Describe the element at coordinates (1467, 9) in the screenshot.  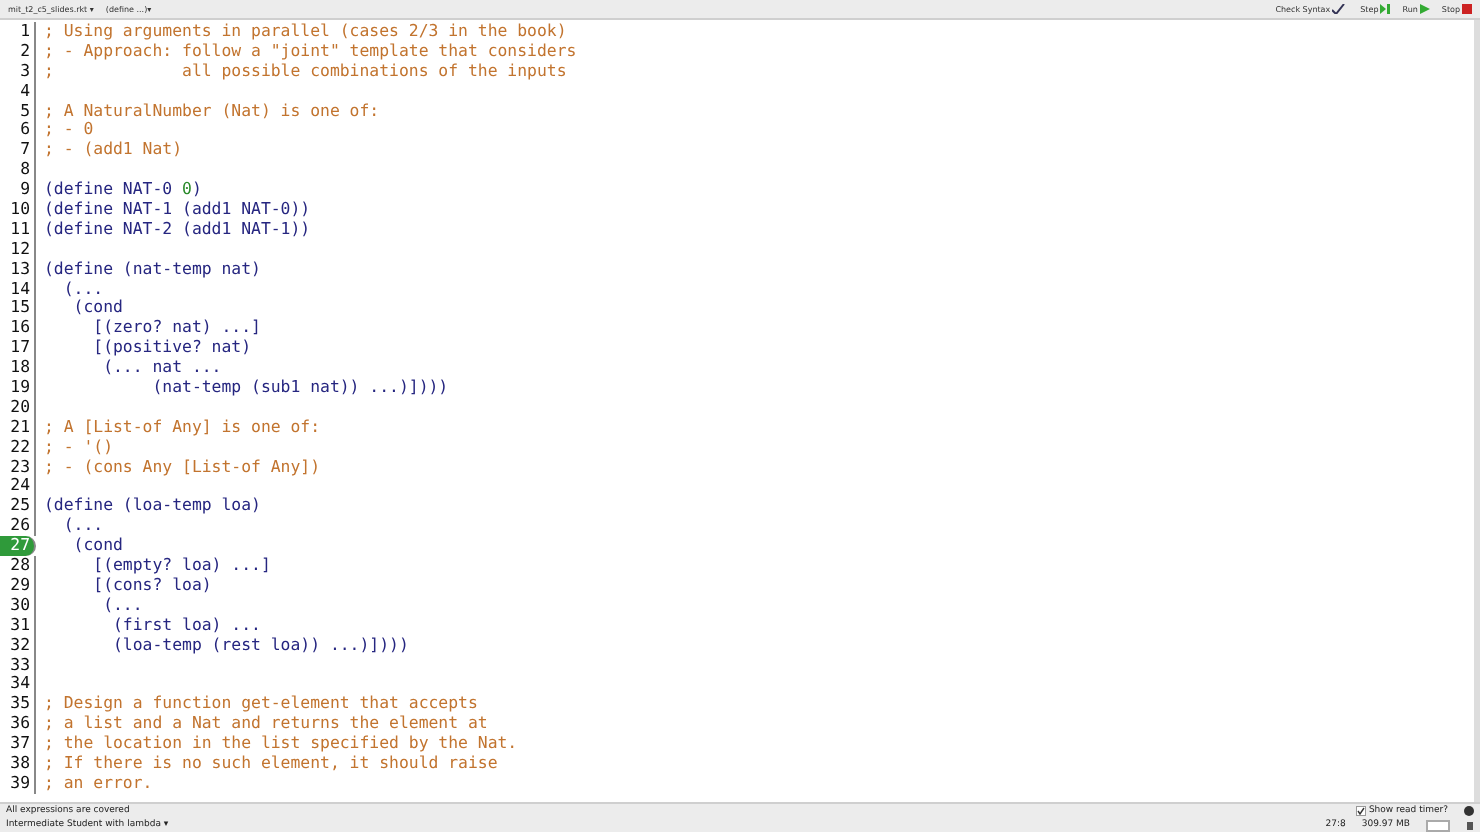
I see `stop-icon` at that location.